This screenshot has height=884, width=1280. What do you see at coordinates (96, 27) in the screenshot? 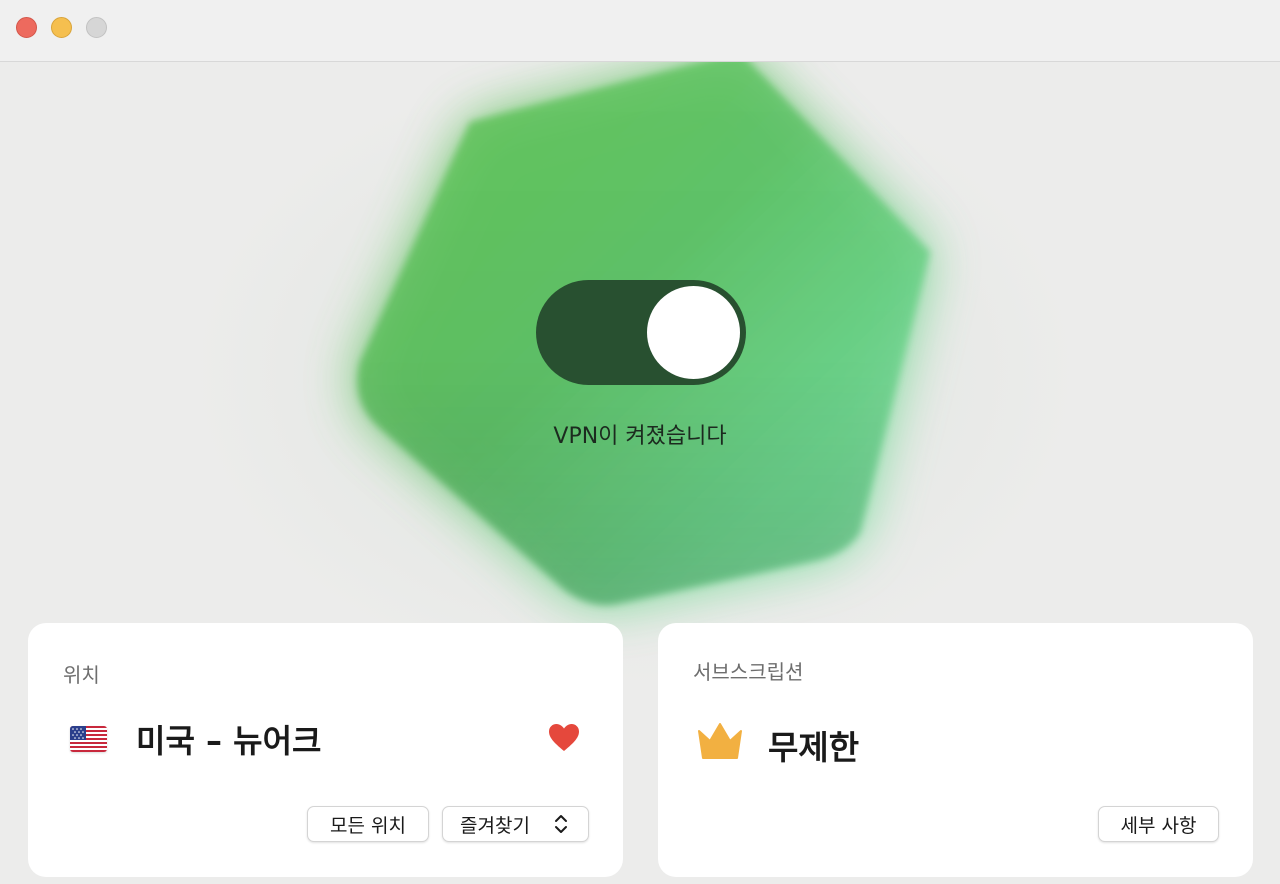
I see `zoom-window-button` at bounding box center [96, 27].